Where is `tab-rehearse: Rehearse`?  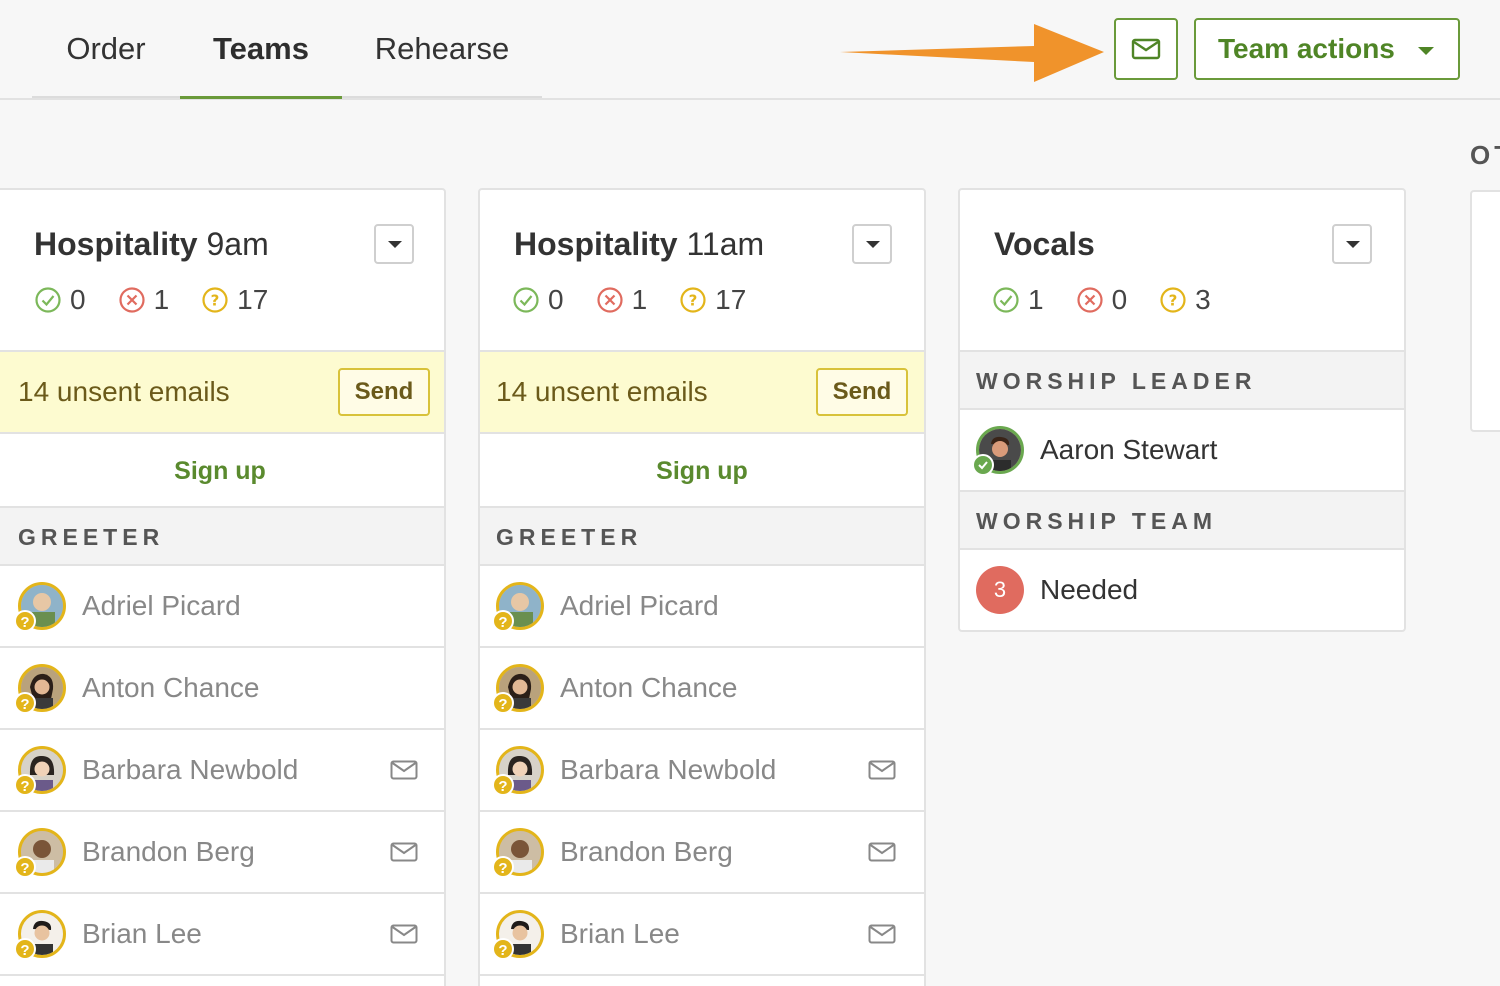 tab-rehearse: Rehearse is located at coordinates (442, 49).